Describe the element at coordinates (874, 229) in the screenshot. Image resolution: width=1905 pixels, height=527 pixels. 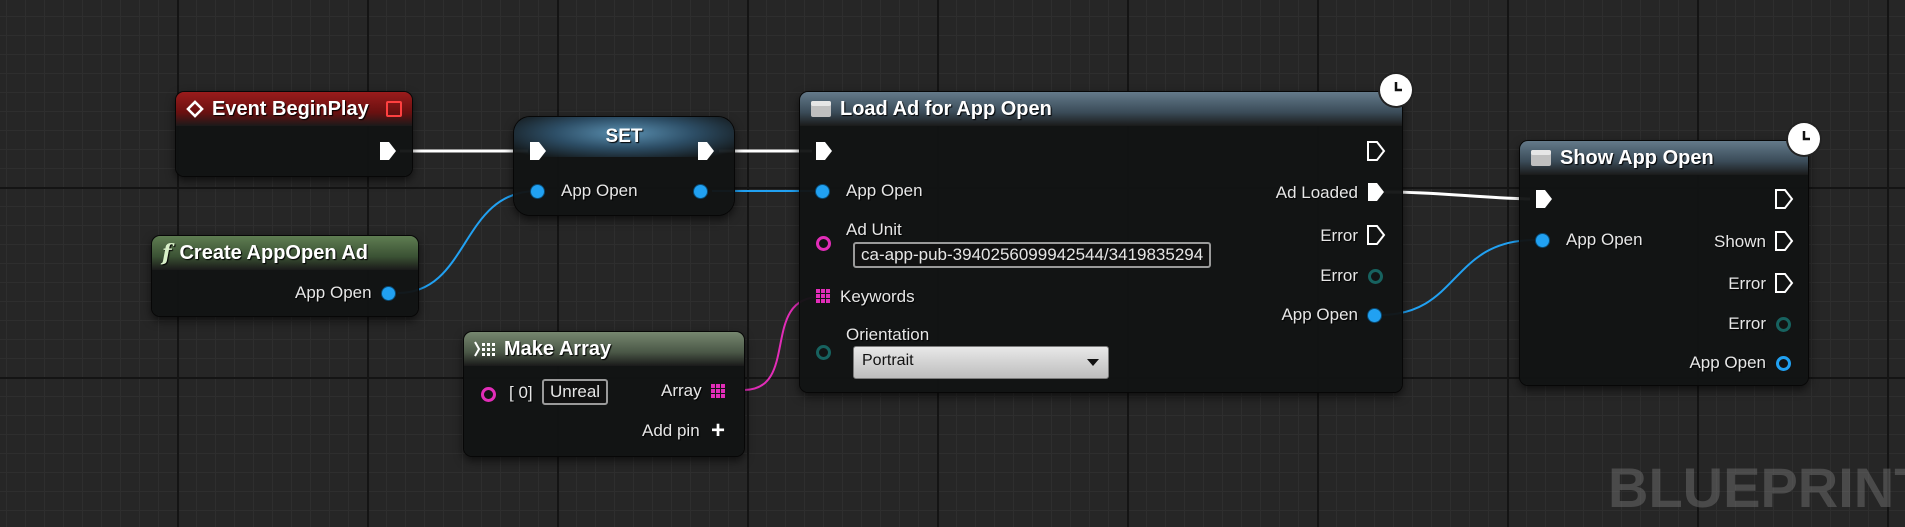
I see `load-ad-ad-unit-label: Ad Unit` at that location.